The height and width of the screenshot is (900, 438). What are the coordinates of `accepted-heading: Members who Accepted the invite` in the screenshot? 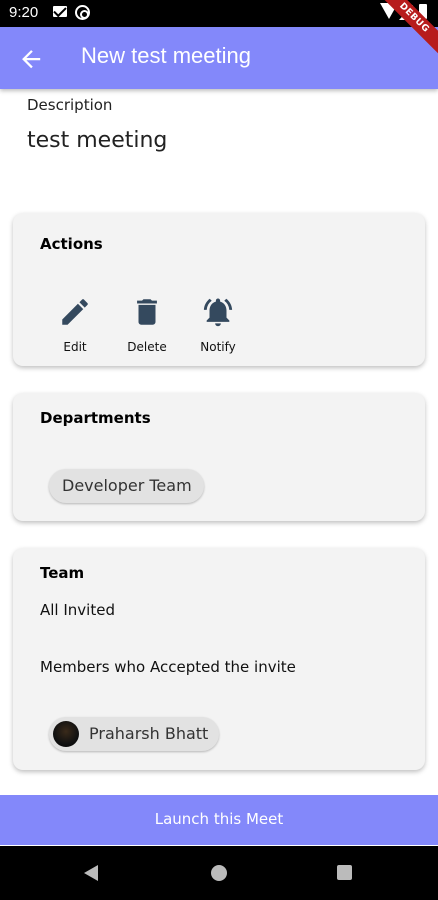 It's located at (168, 667).